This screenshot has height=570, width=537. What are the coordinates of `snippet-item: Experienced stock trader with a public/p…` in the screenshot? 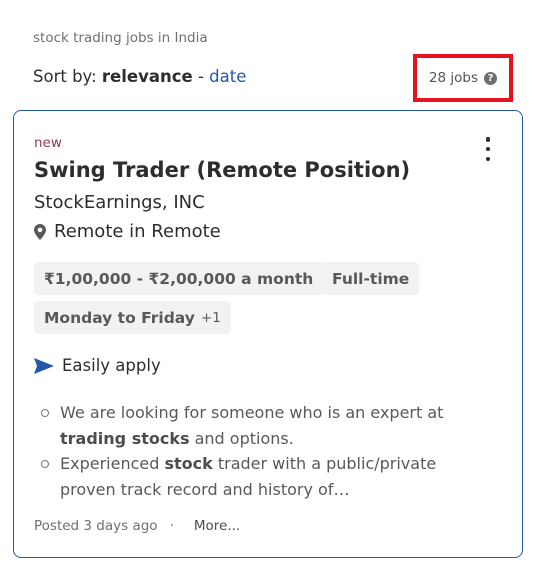 It's located at (254, 476).